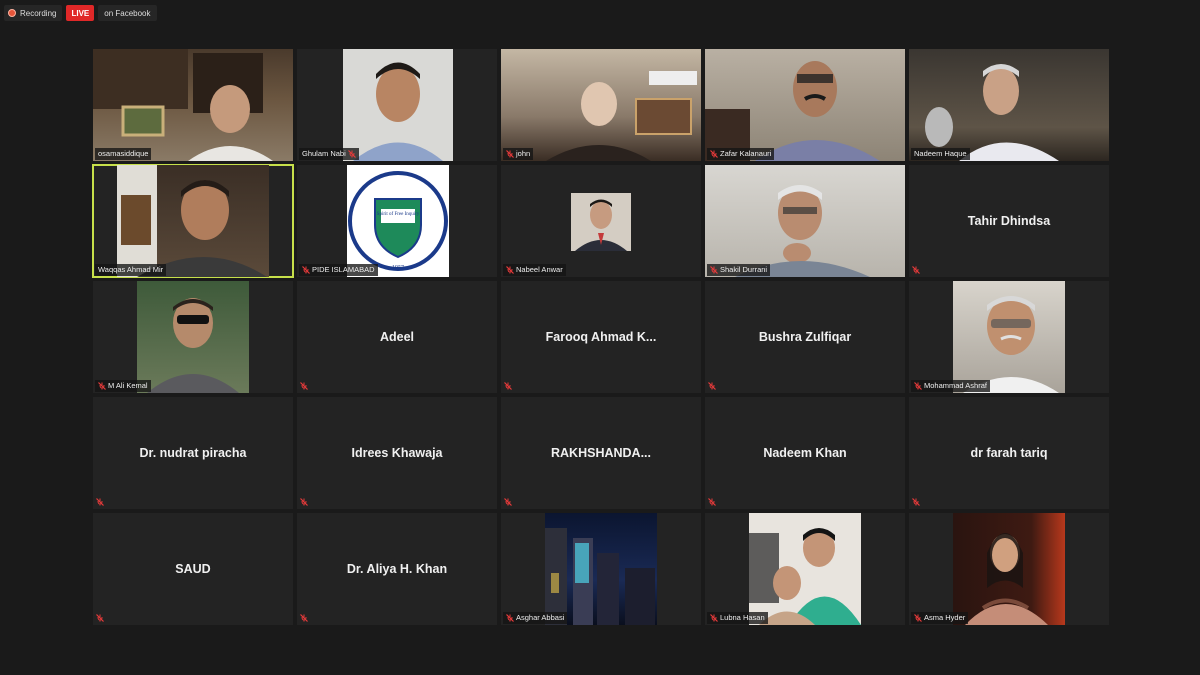  What do you see at coordinates (992, 112) in the screenshot?
I see `video-frame-nadeem-haque` at bounding box center [992, 112].